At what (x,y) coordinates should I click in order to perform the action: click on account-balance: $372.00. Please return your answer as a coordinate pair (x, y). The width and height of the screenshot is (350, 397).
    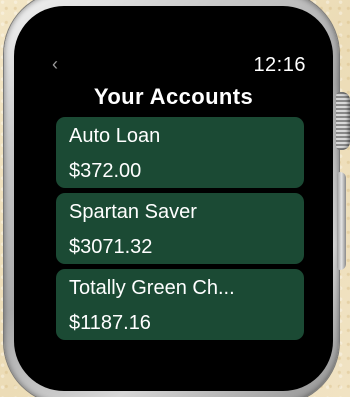
    Looking at the image, I should click on (105, 171).